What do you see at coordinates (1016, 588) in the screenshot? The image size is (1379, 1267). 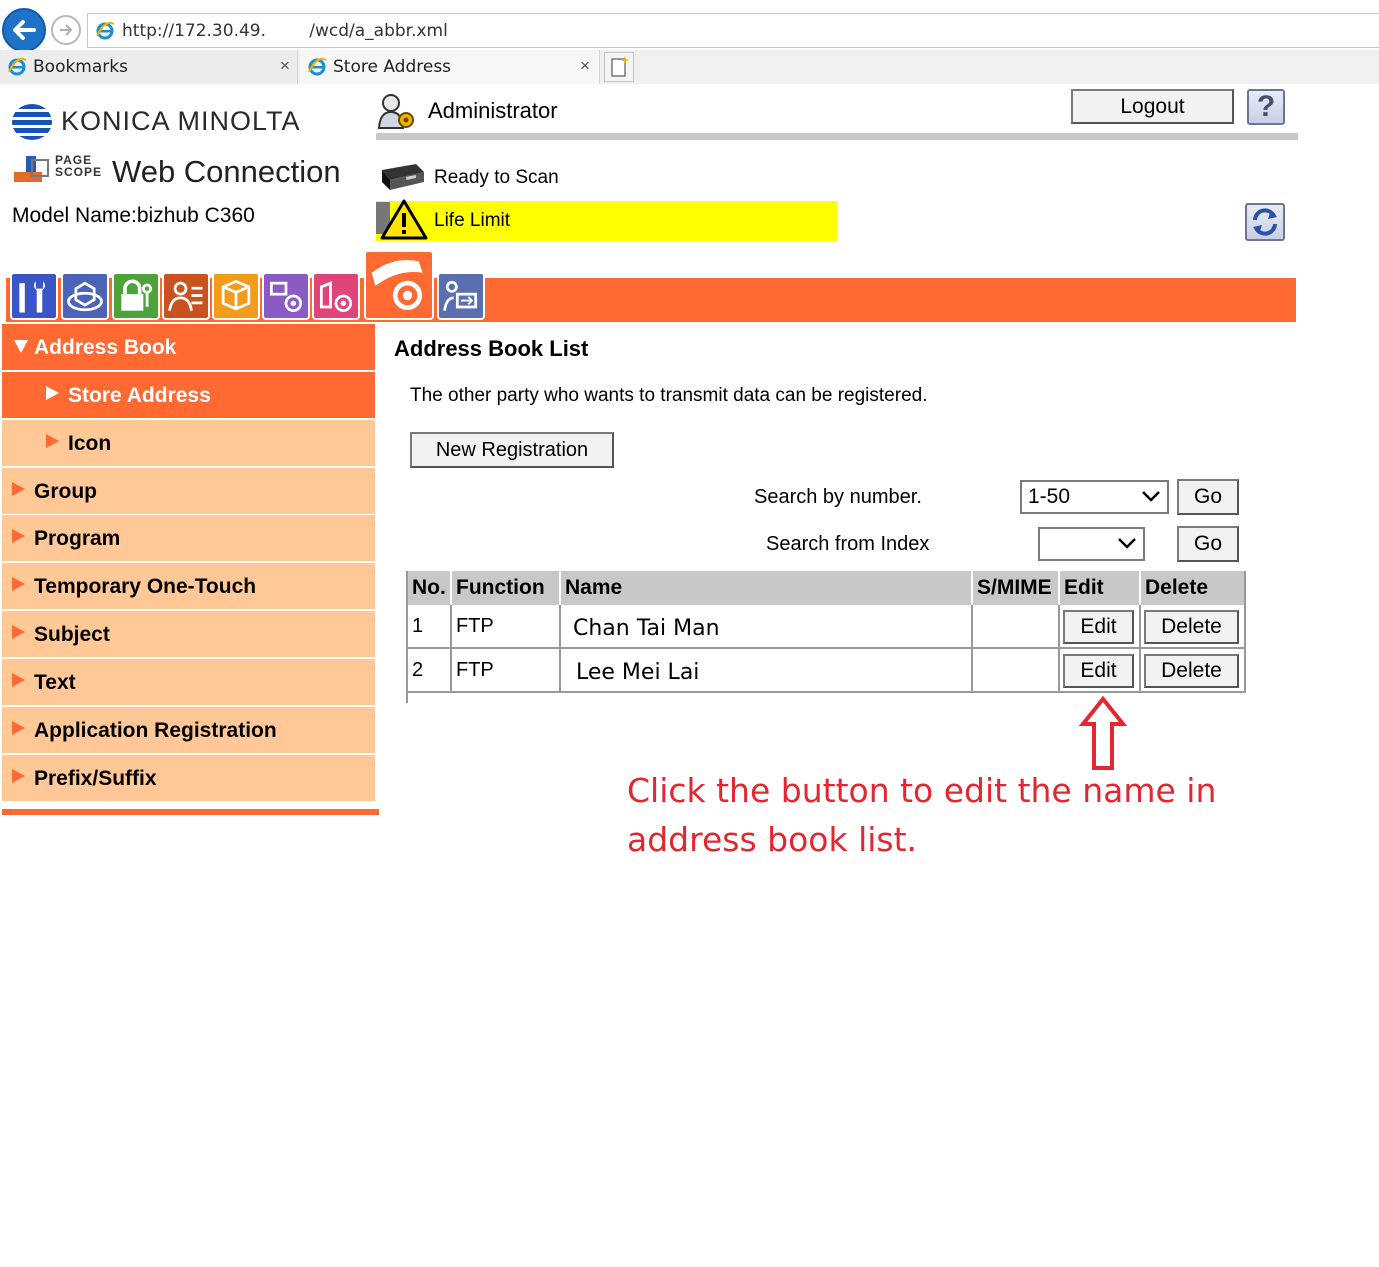 I see `column-header-smime: S/MIME` at bounding box center [1016, 588].